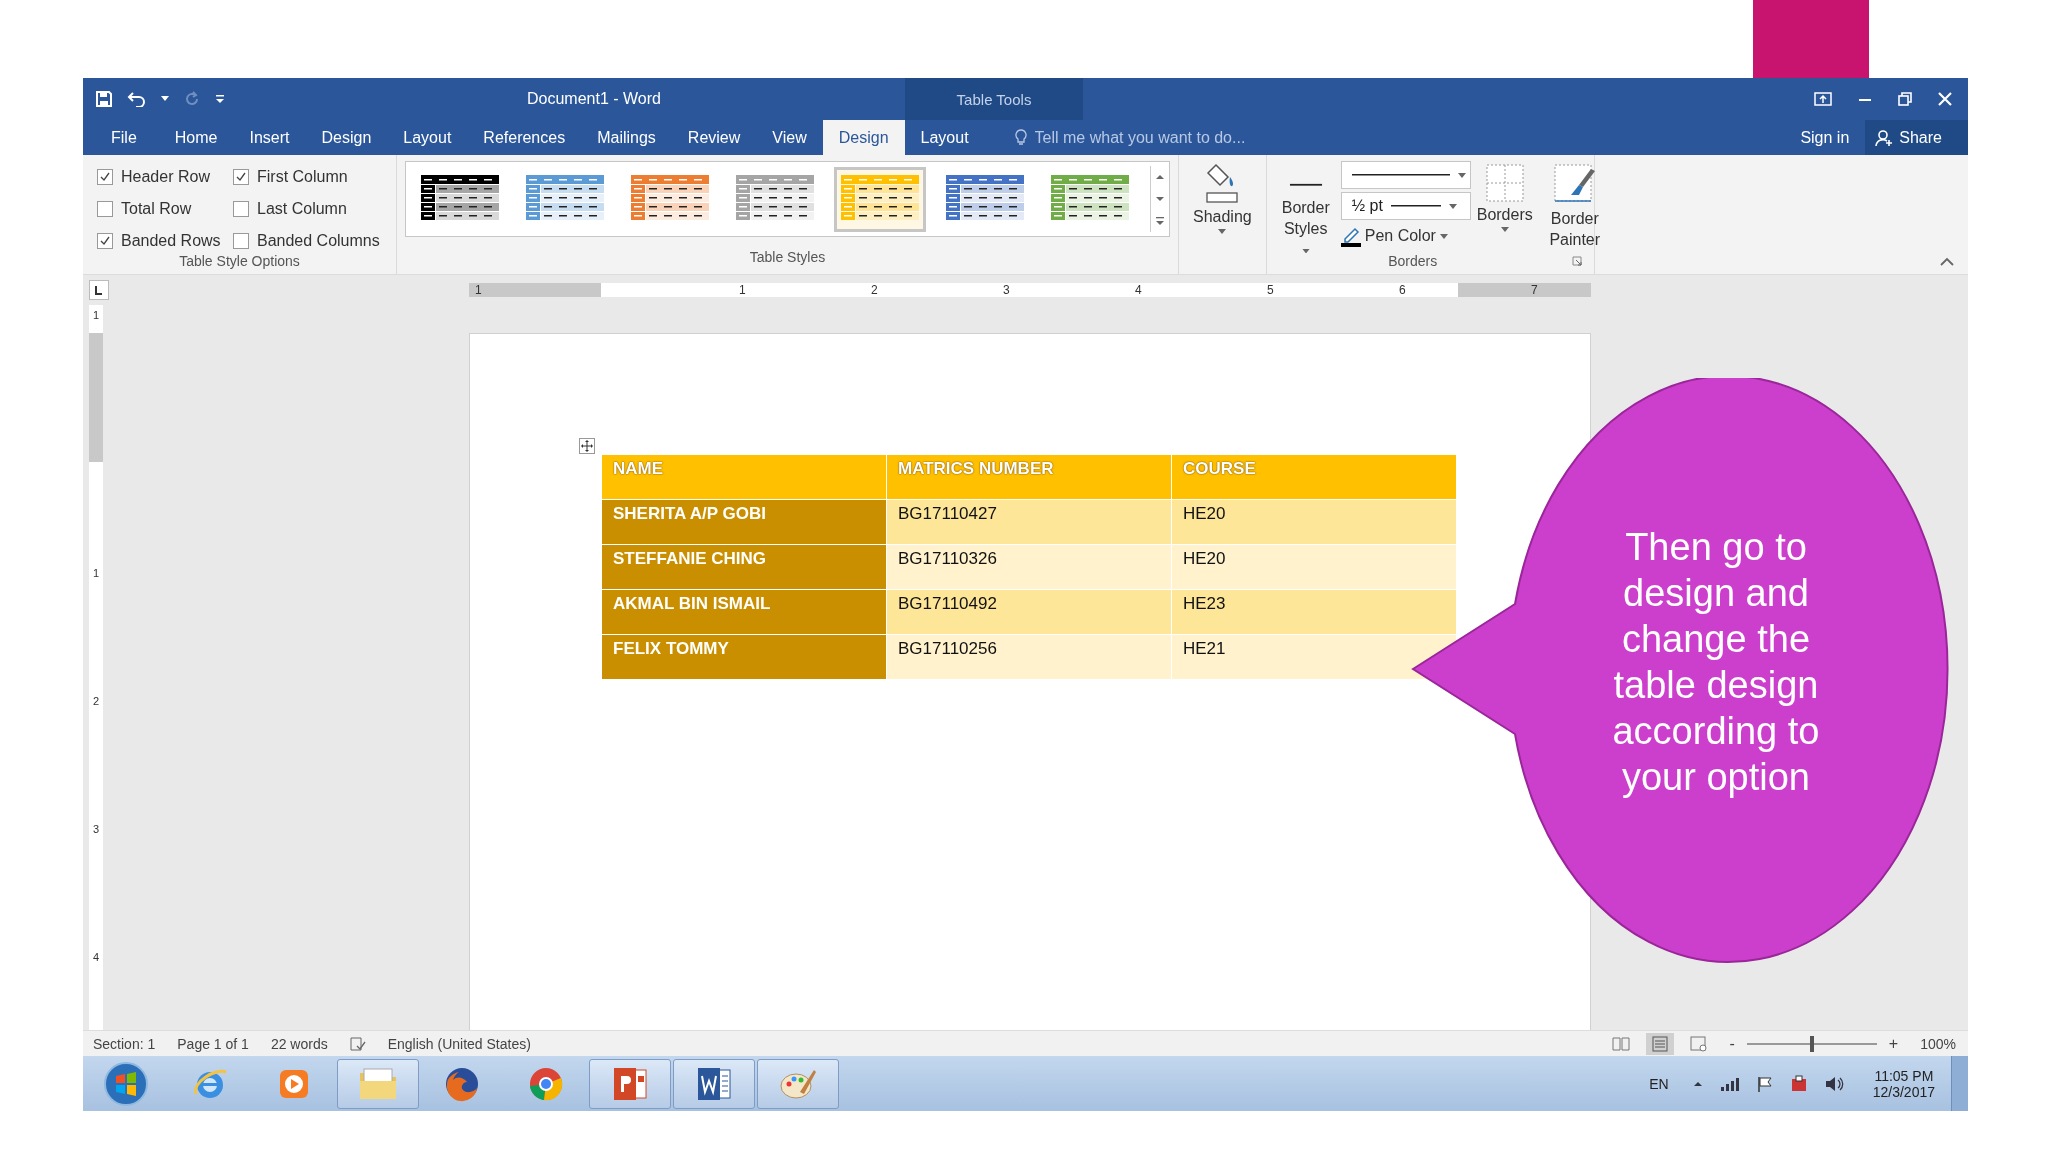 Image resolution: width=2048 pixels, height=1152 pixels. I want to click on collapse-ribbon-icon, so click(1947, 261).